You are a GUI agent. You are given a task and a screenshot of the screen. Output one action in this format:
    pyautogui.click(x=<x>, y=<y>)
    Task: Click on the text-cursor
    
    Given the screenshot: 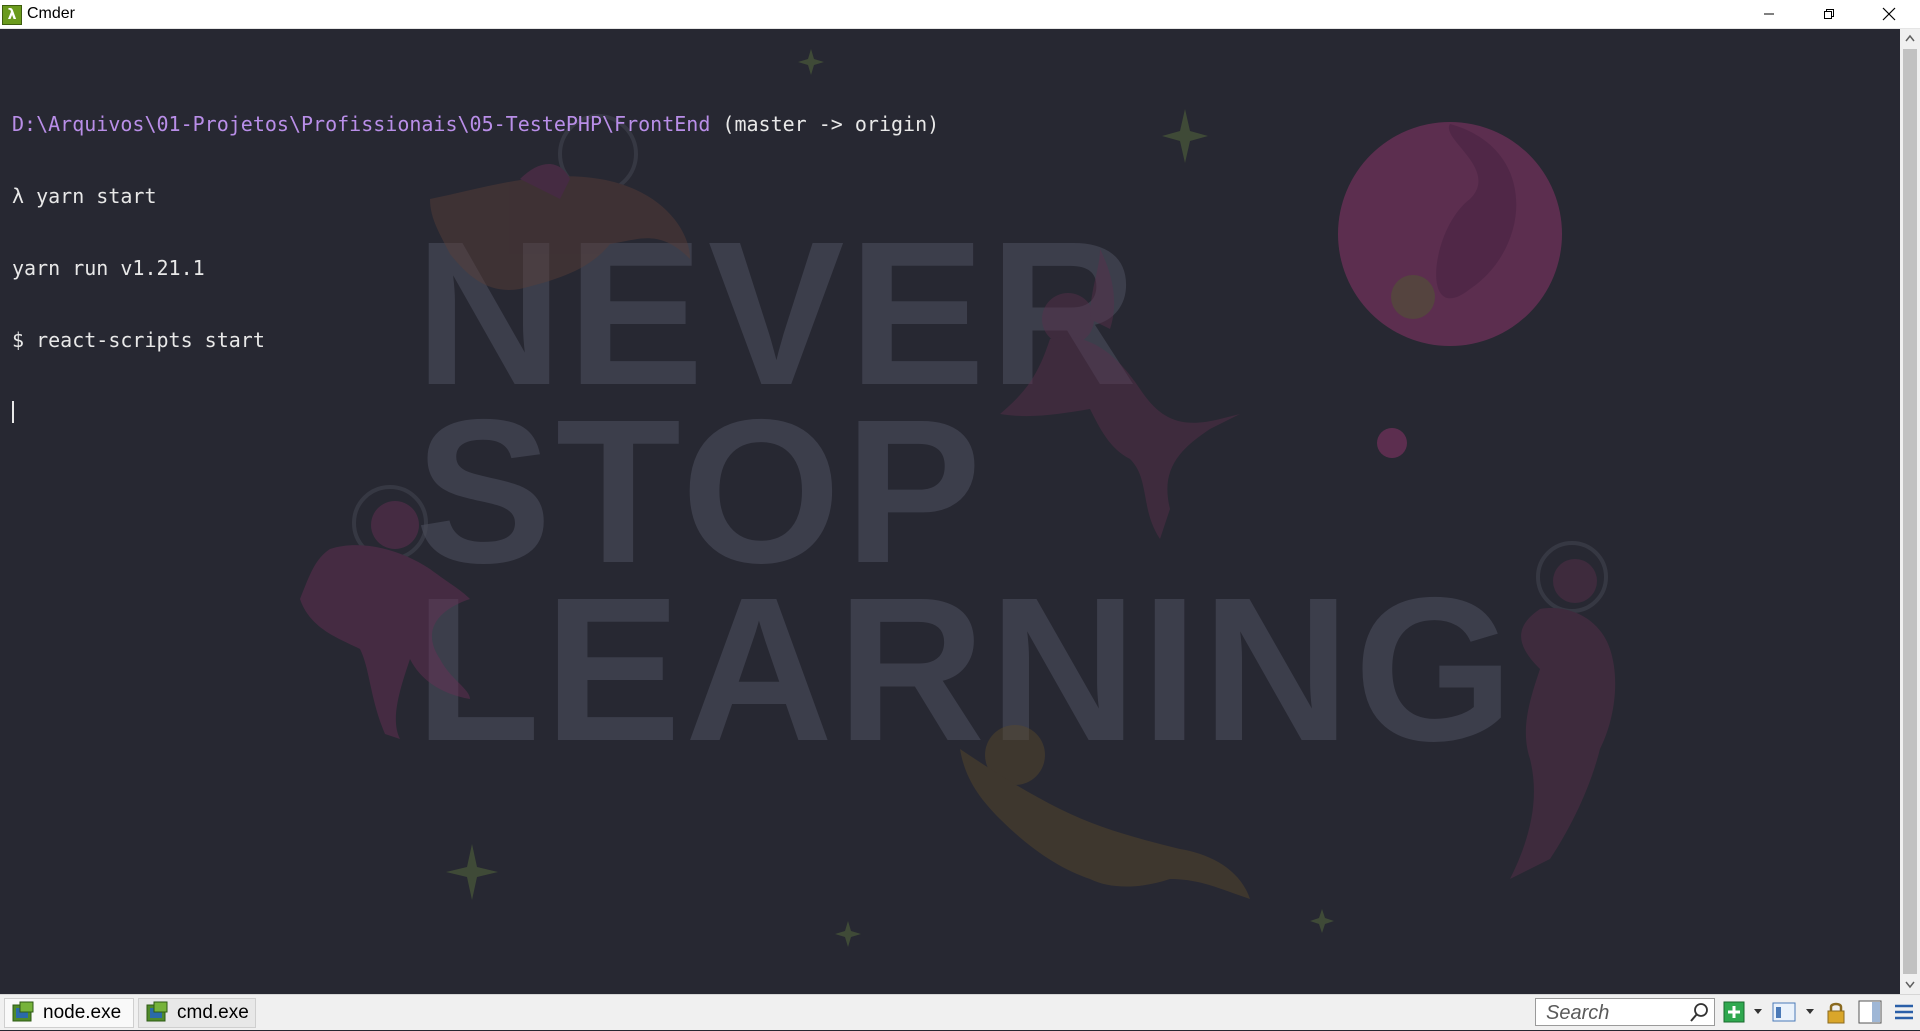 What is the action you would take?
    pyautogui.click(x=13, y=412)
    